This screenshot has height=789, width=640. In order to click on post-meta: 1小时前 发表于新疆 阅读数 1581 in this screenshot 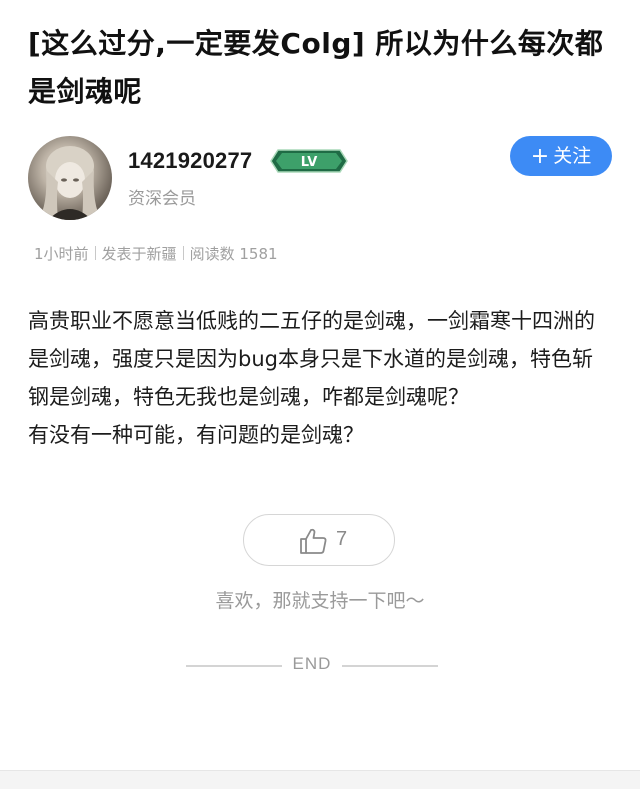, I will do `click(156, 253)`.